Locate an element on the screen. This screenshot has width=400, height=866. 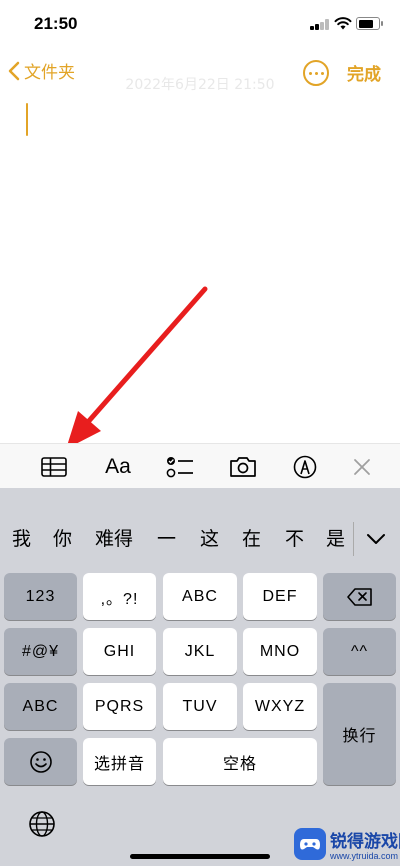
emoji-icon is located at coordinates (40, 761).